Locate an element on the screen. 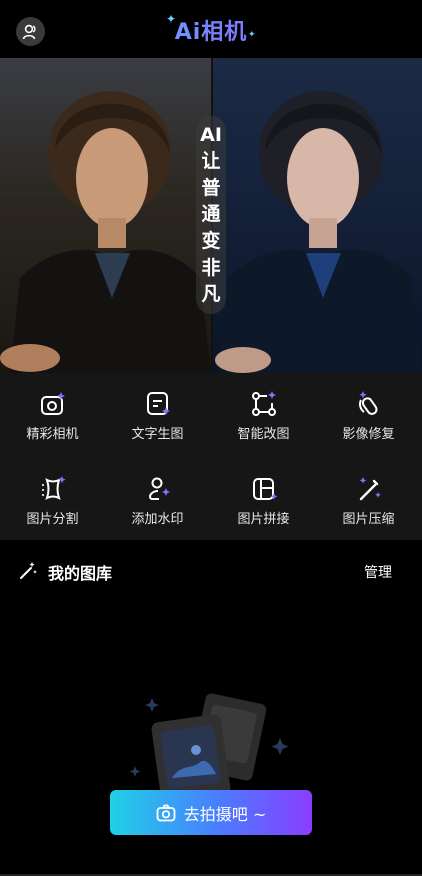  slogan-char: 凡 is located at coordinates (211, 294).